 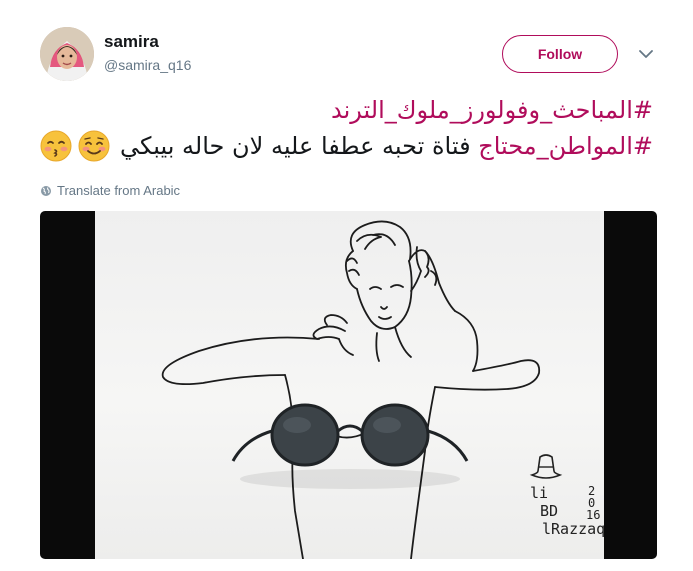 I want to click on hat-icon, so click(x=546, y=466).